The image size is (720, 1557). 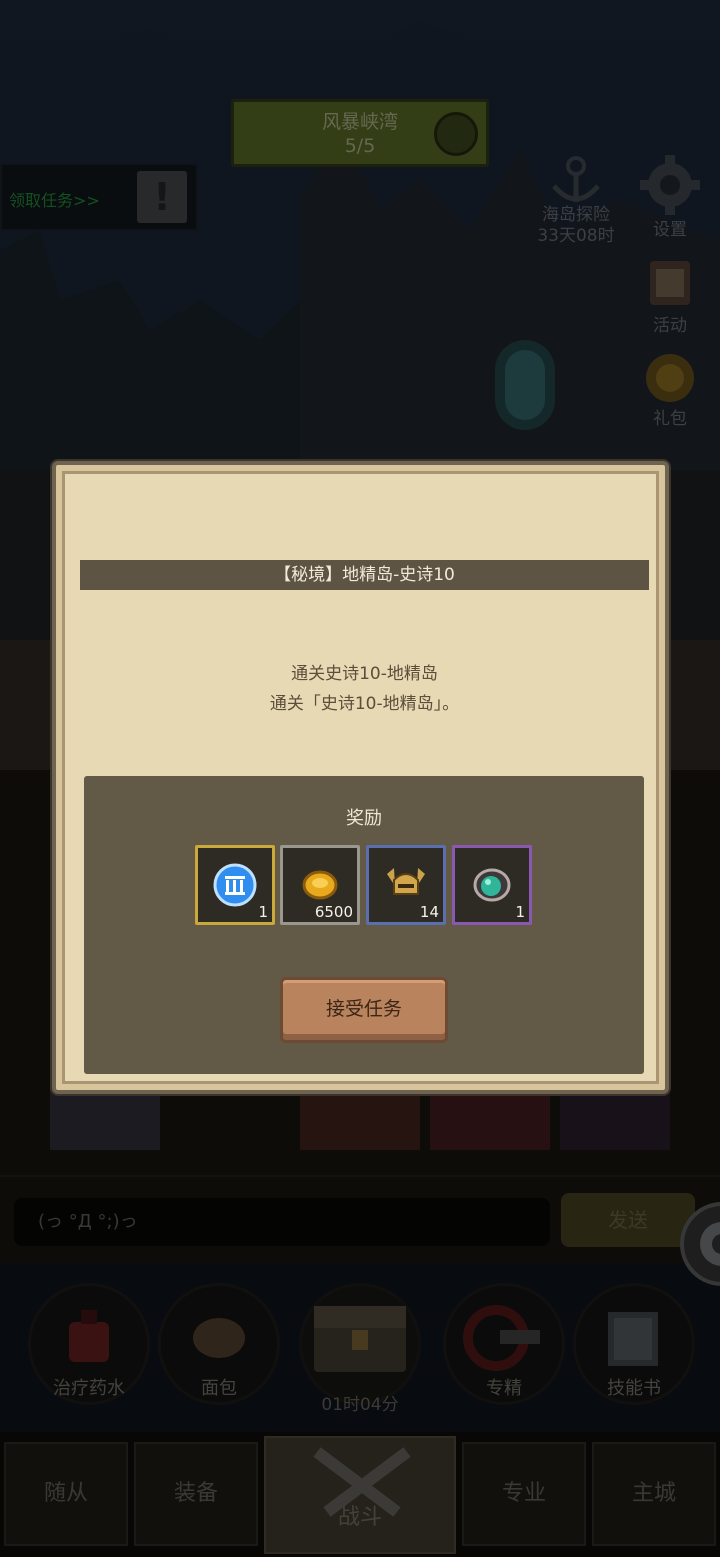 What do you see at coordinates (364, 818) in the screenshot?
I see `reward-title: 奖励` at bounding box center [364, 818].